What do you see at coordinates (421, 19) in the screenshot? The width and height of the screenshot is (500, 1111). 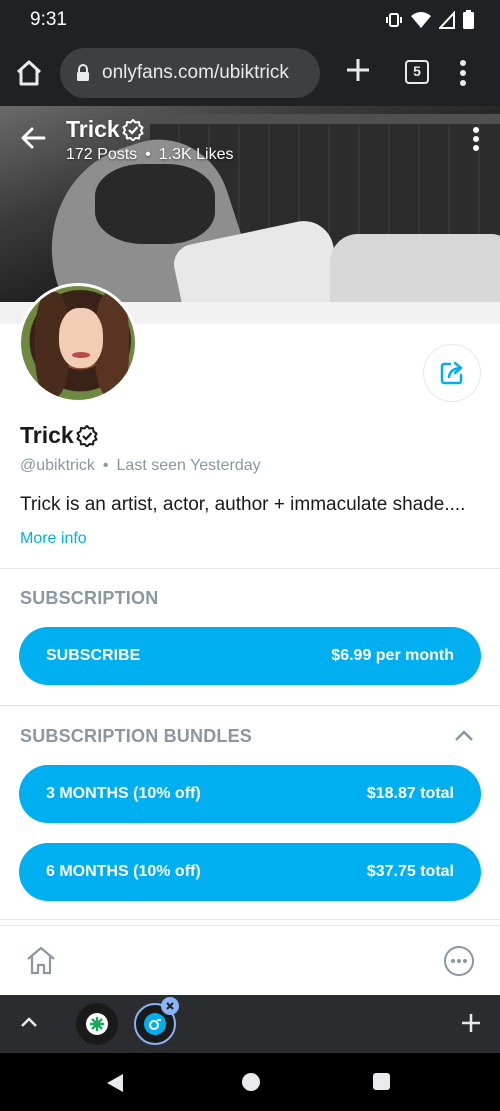 I see `wifi-icon` at bounding box center [421, 19].